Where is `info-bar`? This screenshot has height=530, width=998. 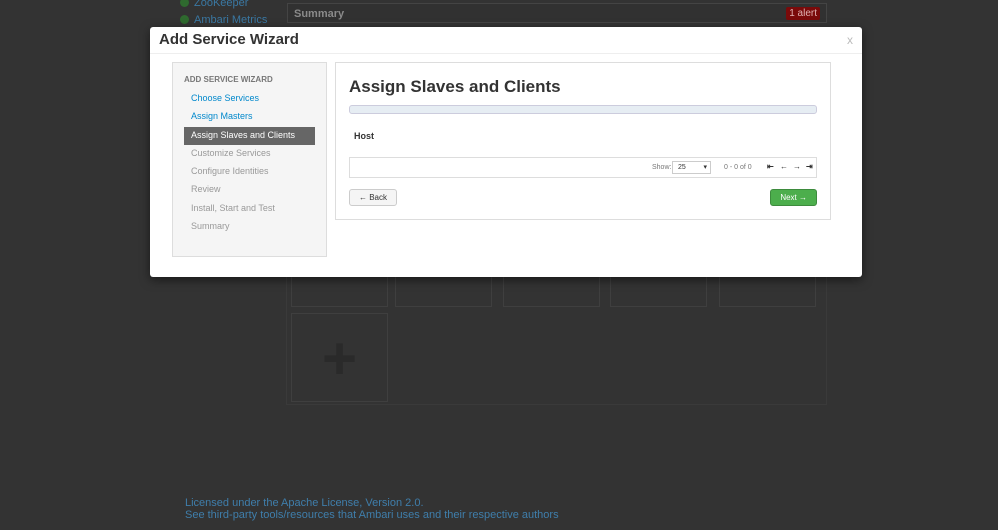
info-bar is located at coordinates (583, 109).